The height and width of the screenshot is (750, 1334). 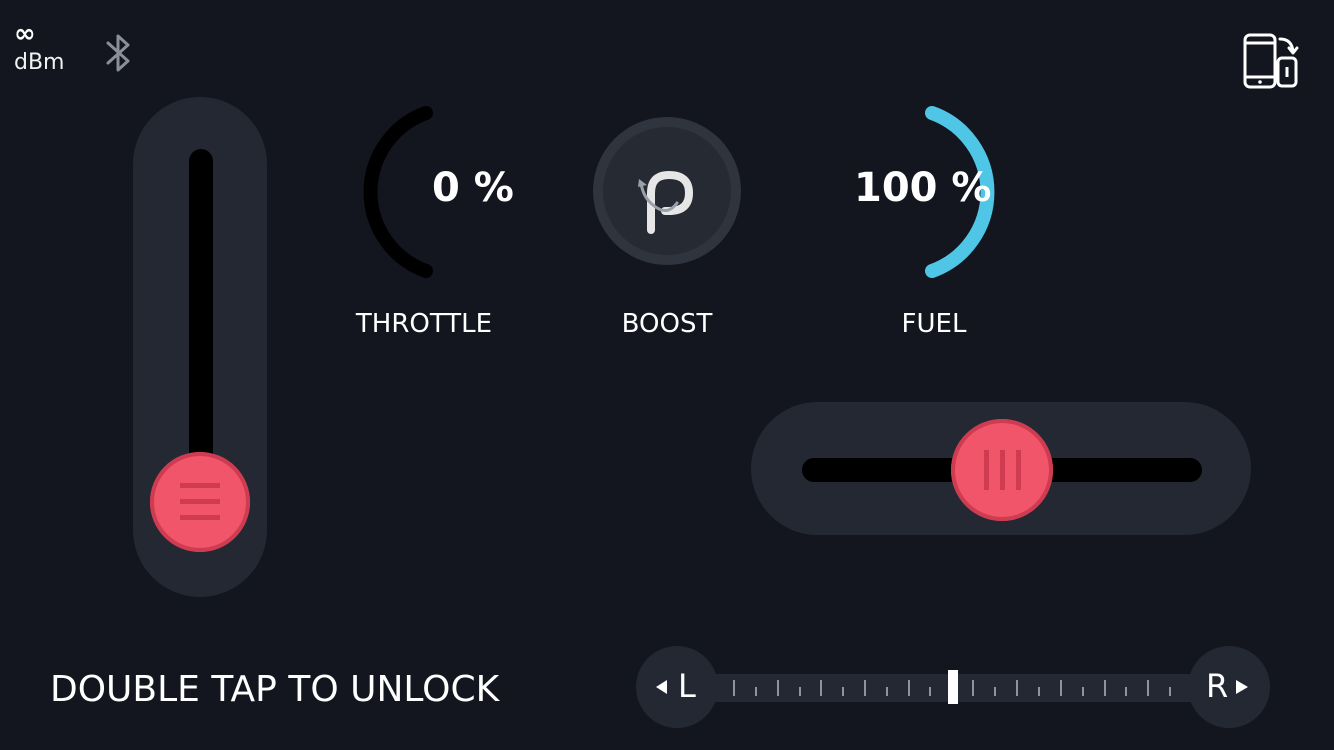 I want to click on signal-strength: ∞ dBm, so click(x=54, y=48).